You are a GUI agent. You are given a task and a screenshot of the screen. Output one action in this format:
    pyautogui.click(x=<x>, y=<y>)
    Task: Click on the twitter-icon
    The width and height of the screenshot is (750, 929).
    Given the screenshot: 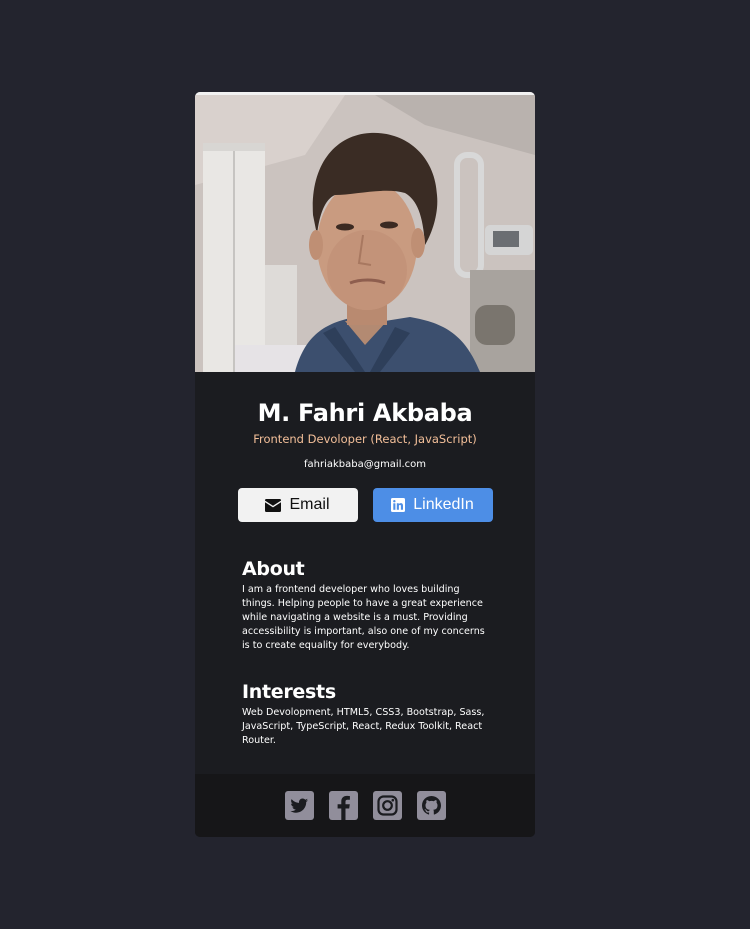 What is the action you would take?
    pyautogui.click(x=299, y=805)
    